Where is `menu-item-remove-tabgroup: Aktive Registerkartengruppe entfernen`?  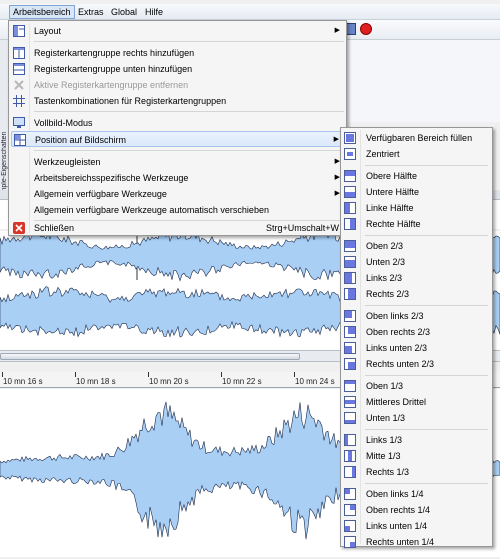
menu-item-remove-tabgroup: Aktive Registerkartengruppe entfernen is located at coordinates (177, 85).